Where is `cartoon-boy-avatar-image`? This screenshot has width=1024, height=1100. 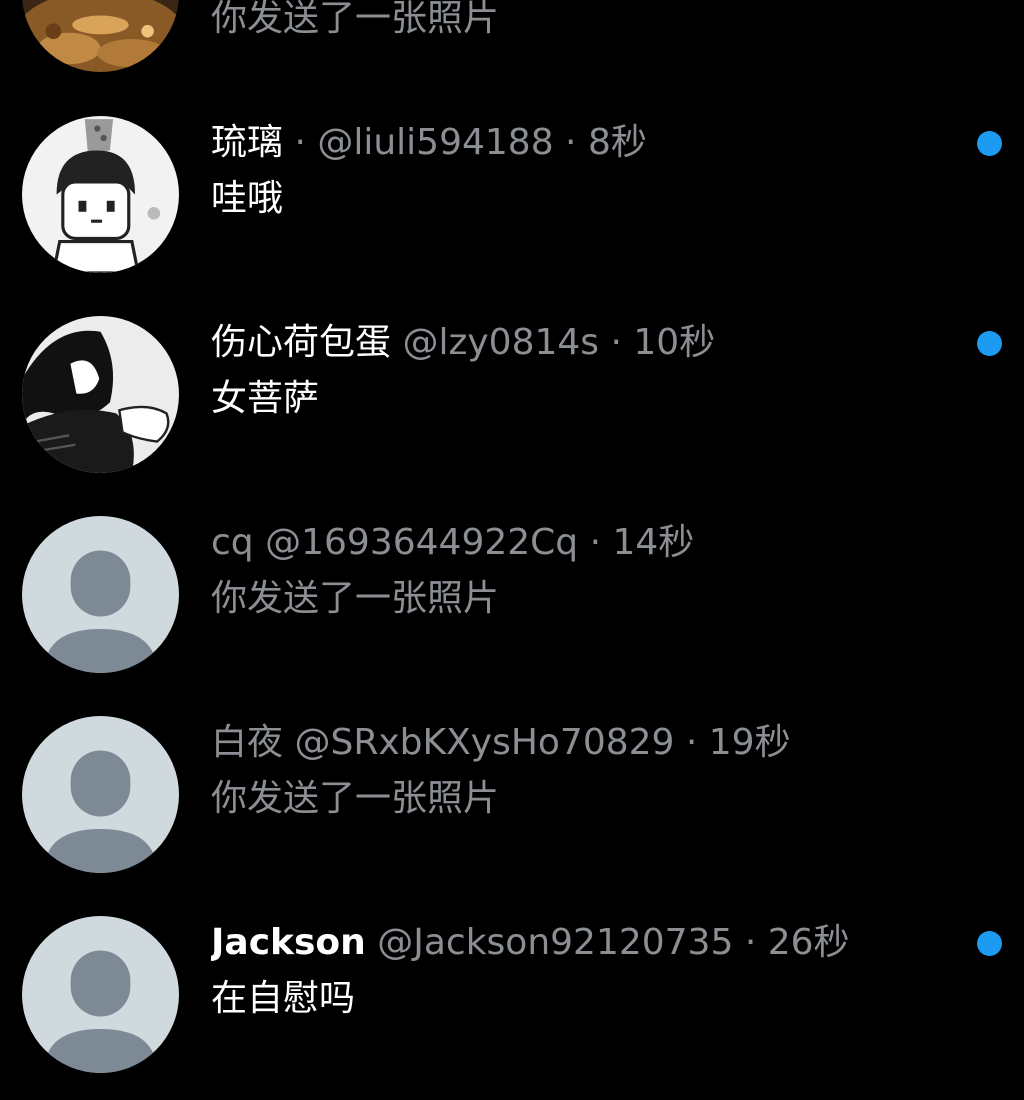
cartoon-boy-avatar-image is located at coordinates (100, 194).